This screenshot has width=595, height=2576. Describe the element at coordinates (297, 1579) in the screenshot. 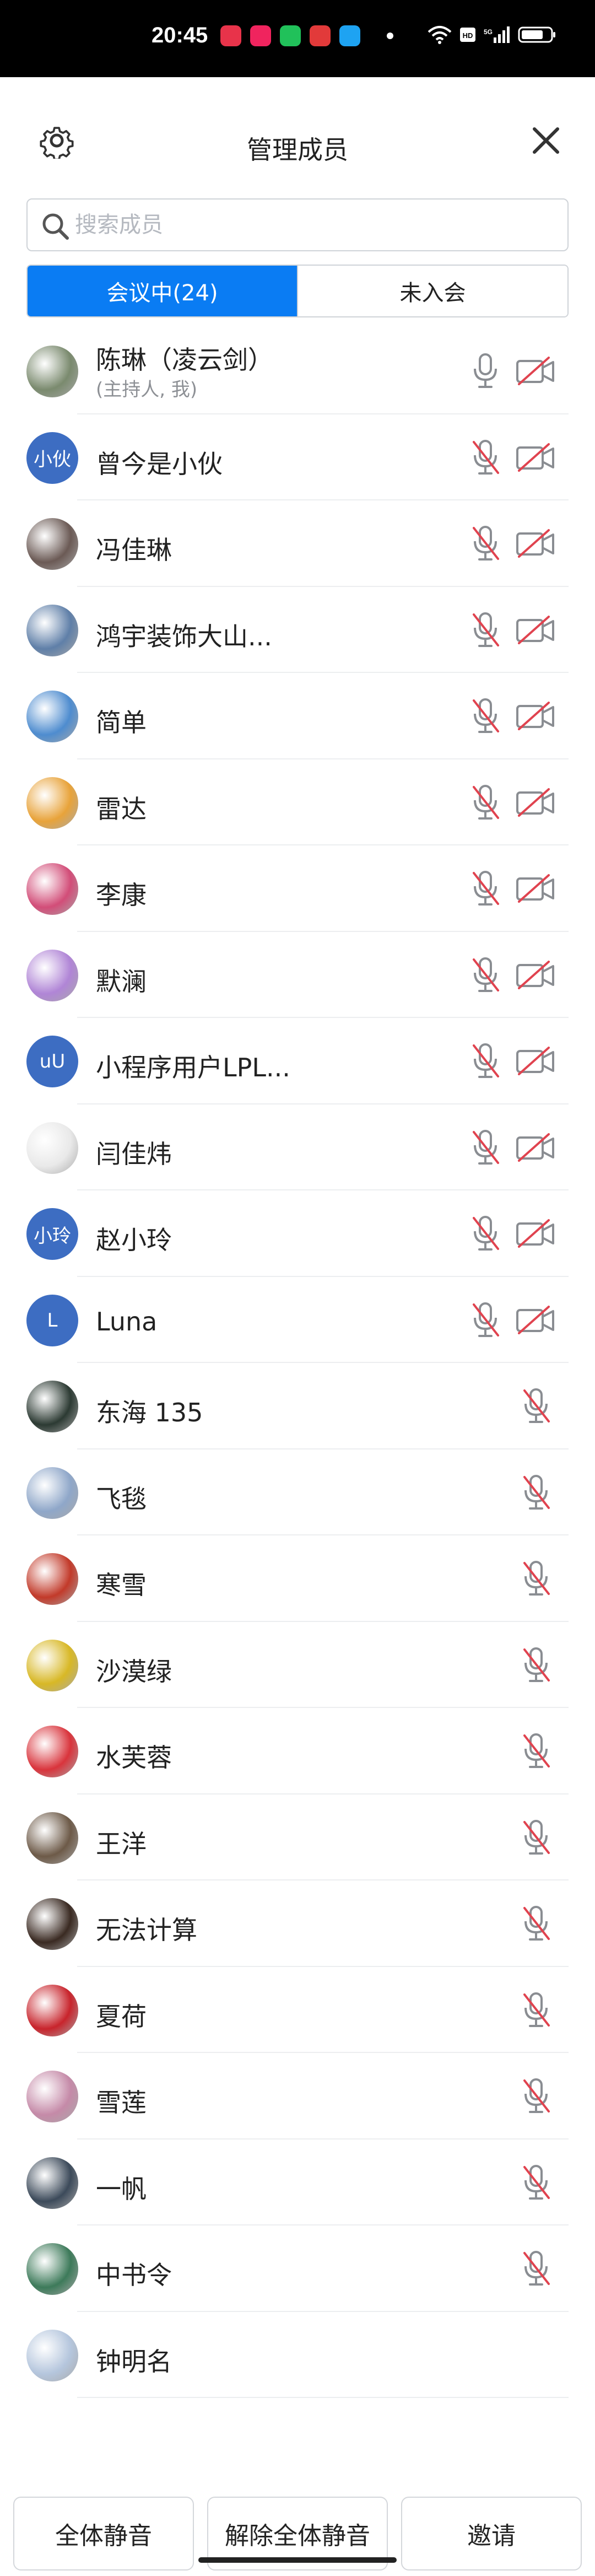

I see `member-row: 寒雪` at that location.